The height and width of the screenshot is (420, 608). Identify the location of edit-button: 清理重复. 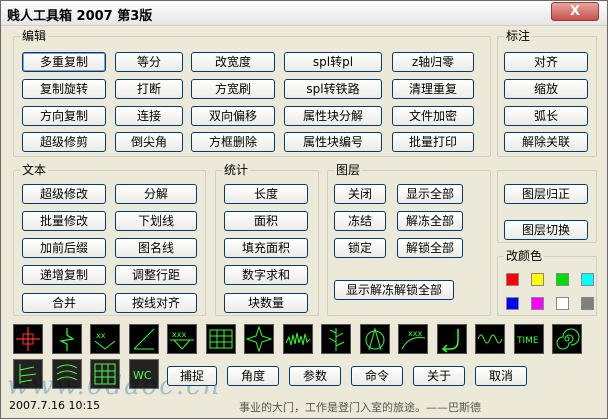
(433, 89).